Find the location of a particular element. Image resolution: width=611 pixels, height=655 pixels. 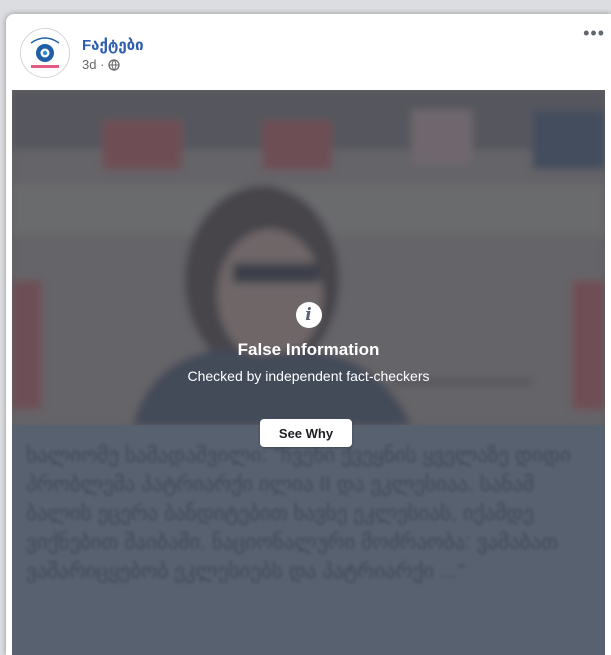

fact-check-subtitle: Checked by independent fact-checkers is located at coordinates (308, 376).